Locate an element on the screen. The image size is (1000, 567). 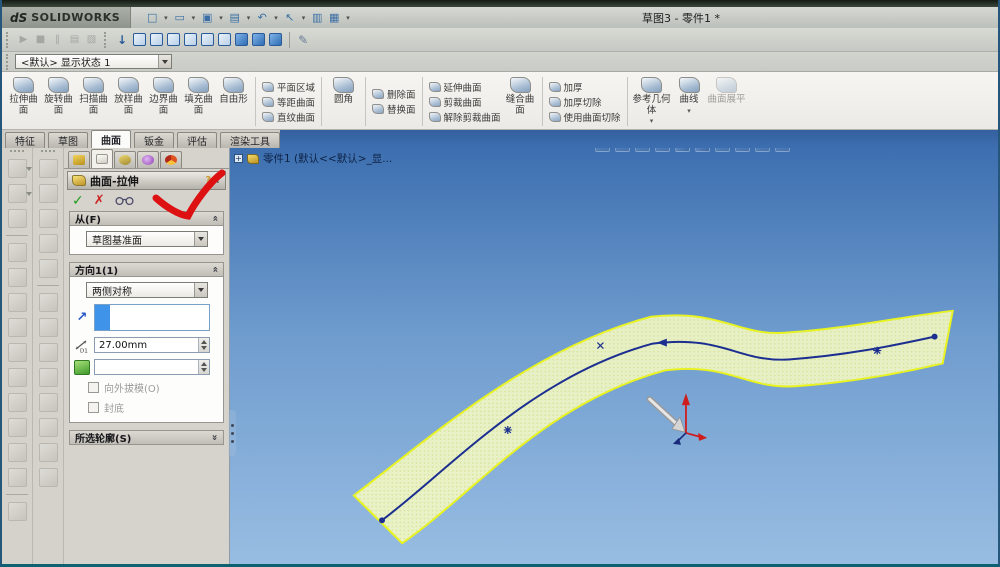
select-icon: ↖ is located at coordinates (290, 18).